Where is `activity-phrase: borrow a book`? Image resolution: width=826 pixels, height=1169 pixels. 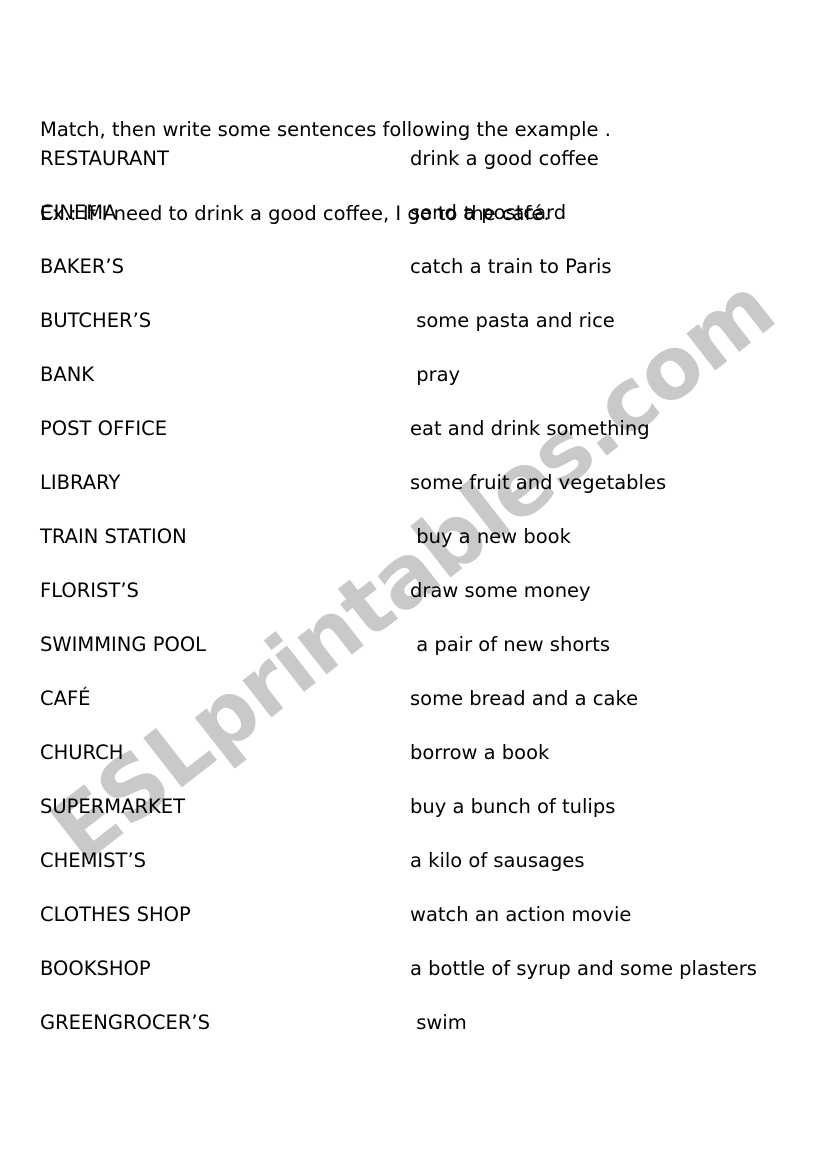 activity-phrase: borrow a book is located at coordinates (479, 753).